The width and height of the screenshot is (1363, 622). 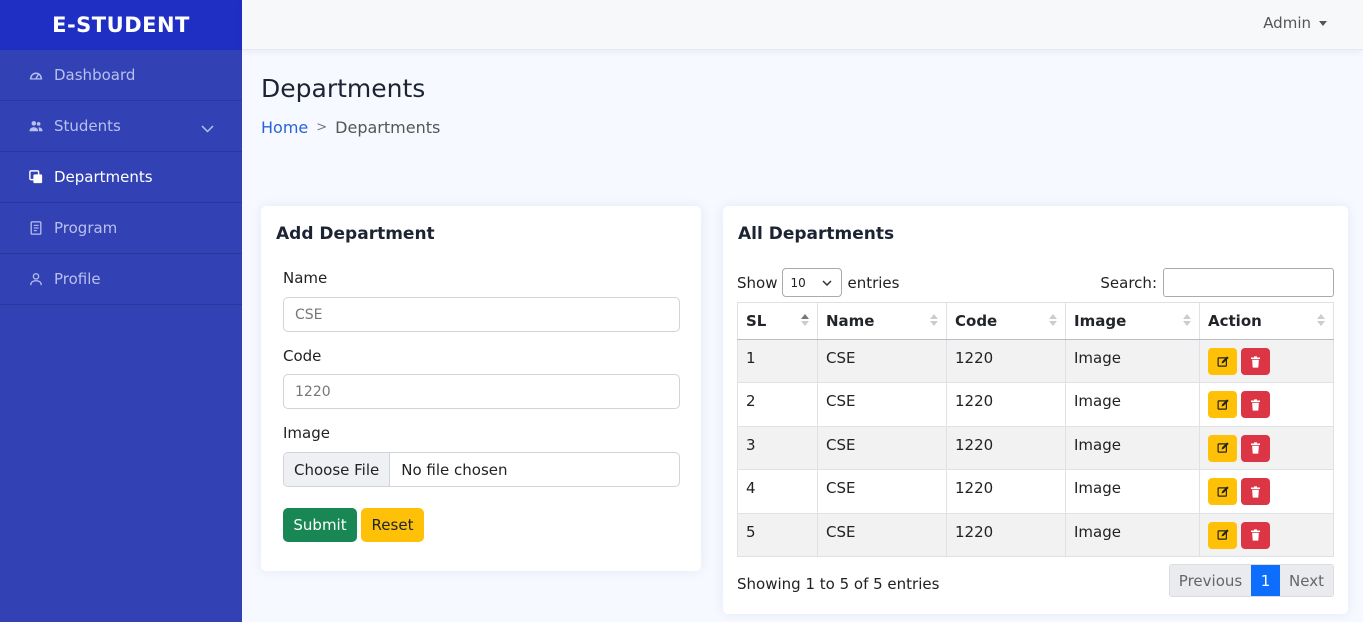 What do you see at coordinates (36, 279) in the screenshot?
I see `person-icon` at bounding box center [36, 279].